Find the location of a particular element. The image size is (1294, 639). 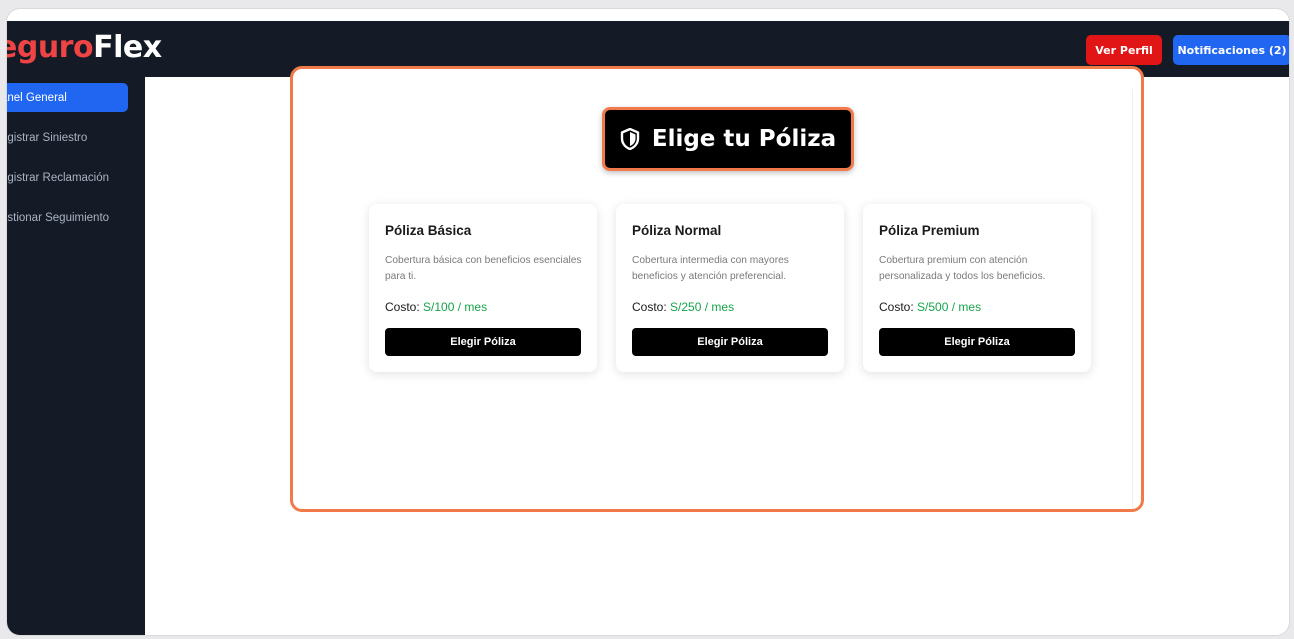

sidebar-item-registrar-siniestro: egistrar Siniestro is located at coordinates (67, 137).